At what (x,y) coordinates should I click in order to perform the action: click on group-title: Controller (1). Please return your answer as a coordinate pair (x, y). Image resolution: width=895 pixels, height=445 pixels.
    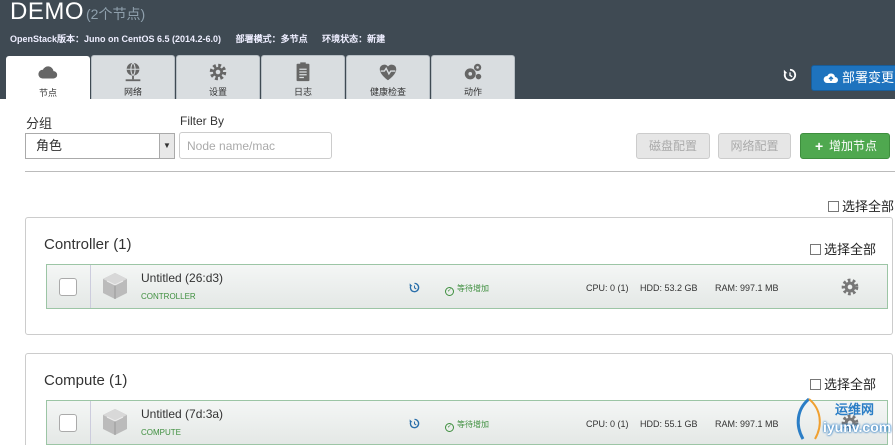
    Looking at the image, I should click on (88, 244).